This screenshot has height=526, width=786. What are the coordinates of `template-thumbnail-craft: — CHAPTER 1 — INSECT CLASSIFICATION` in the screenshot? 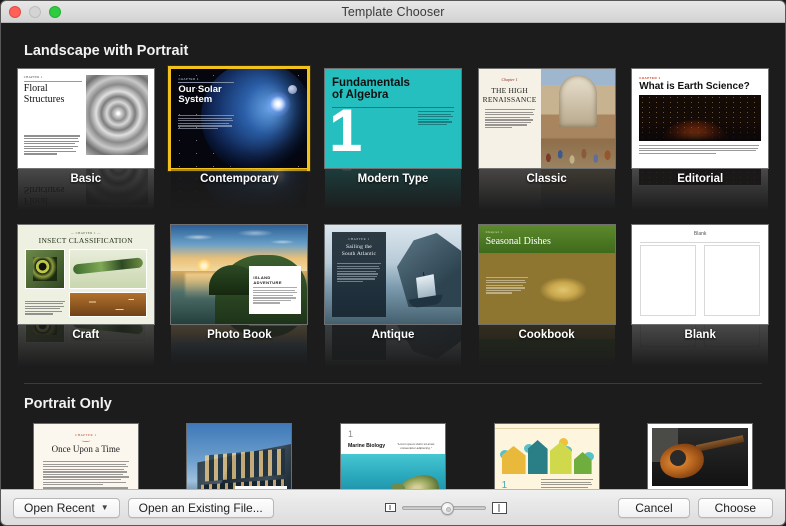 It's located at (85, 274).